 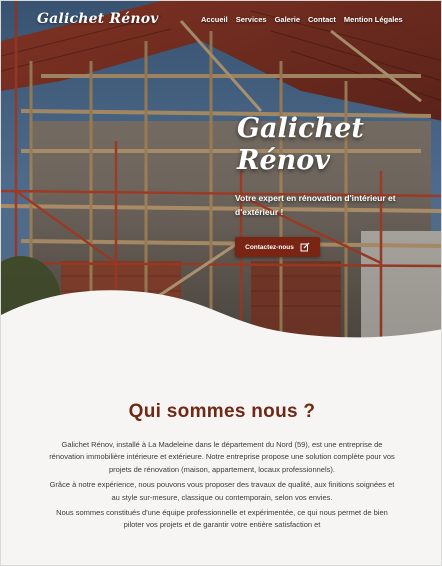 I want to click on hero-title: Galichet Rénov, so click(x=300, y=145).